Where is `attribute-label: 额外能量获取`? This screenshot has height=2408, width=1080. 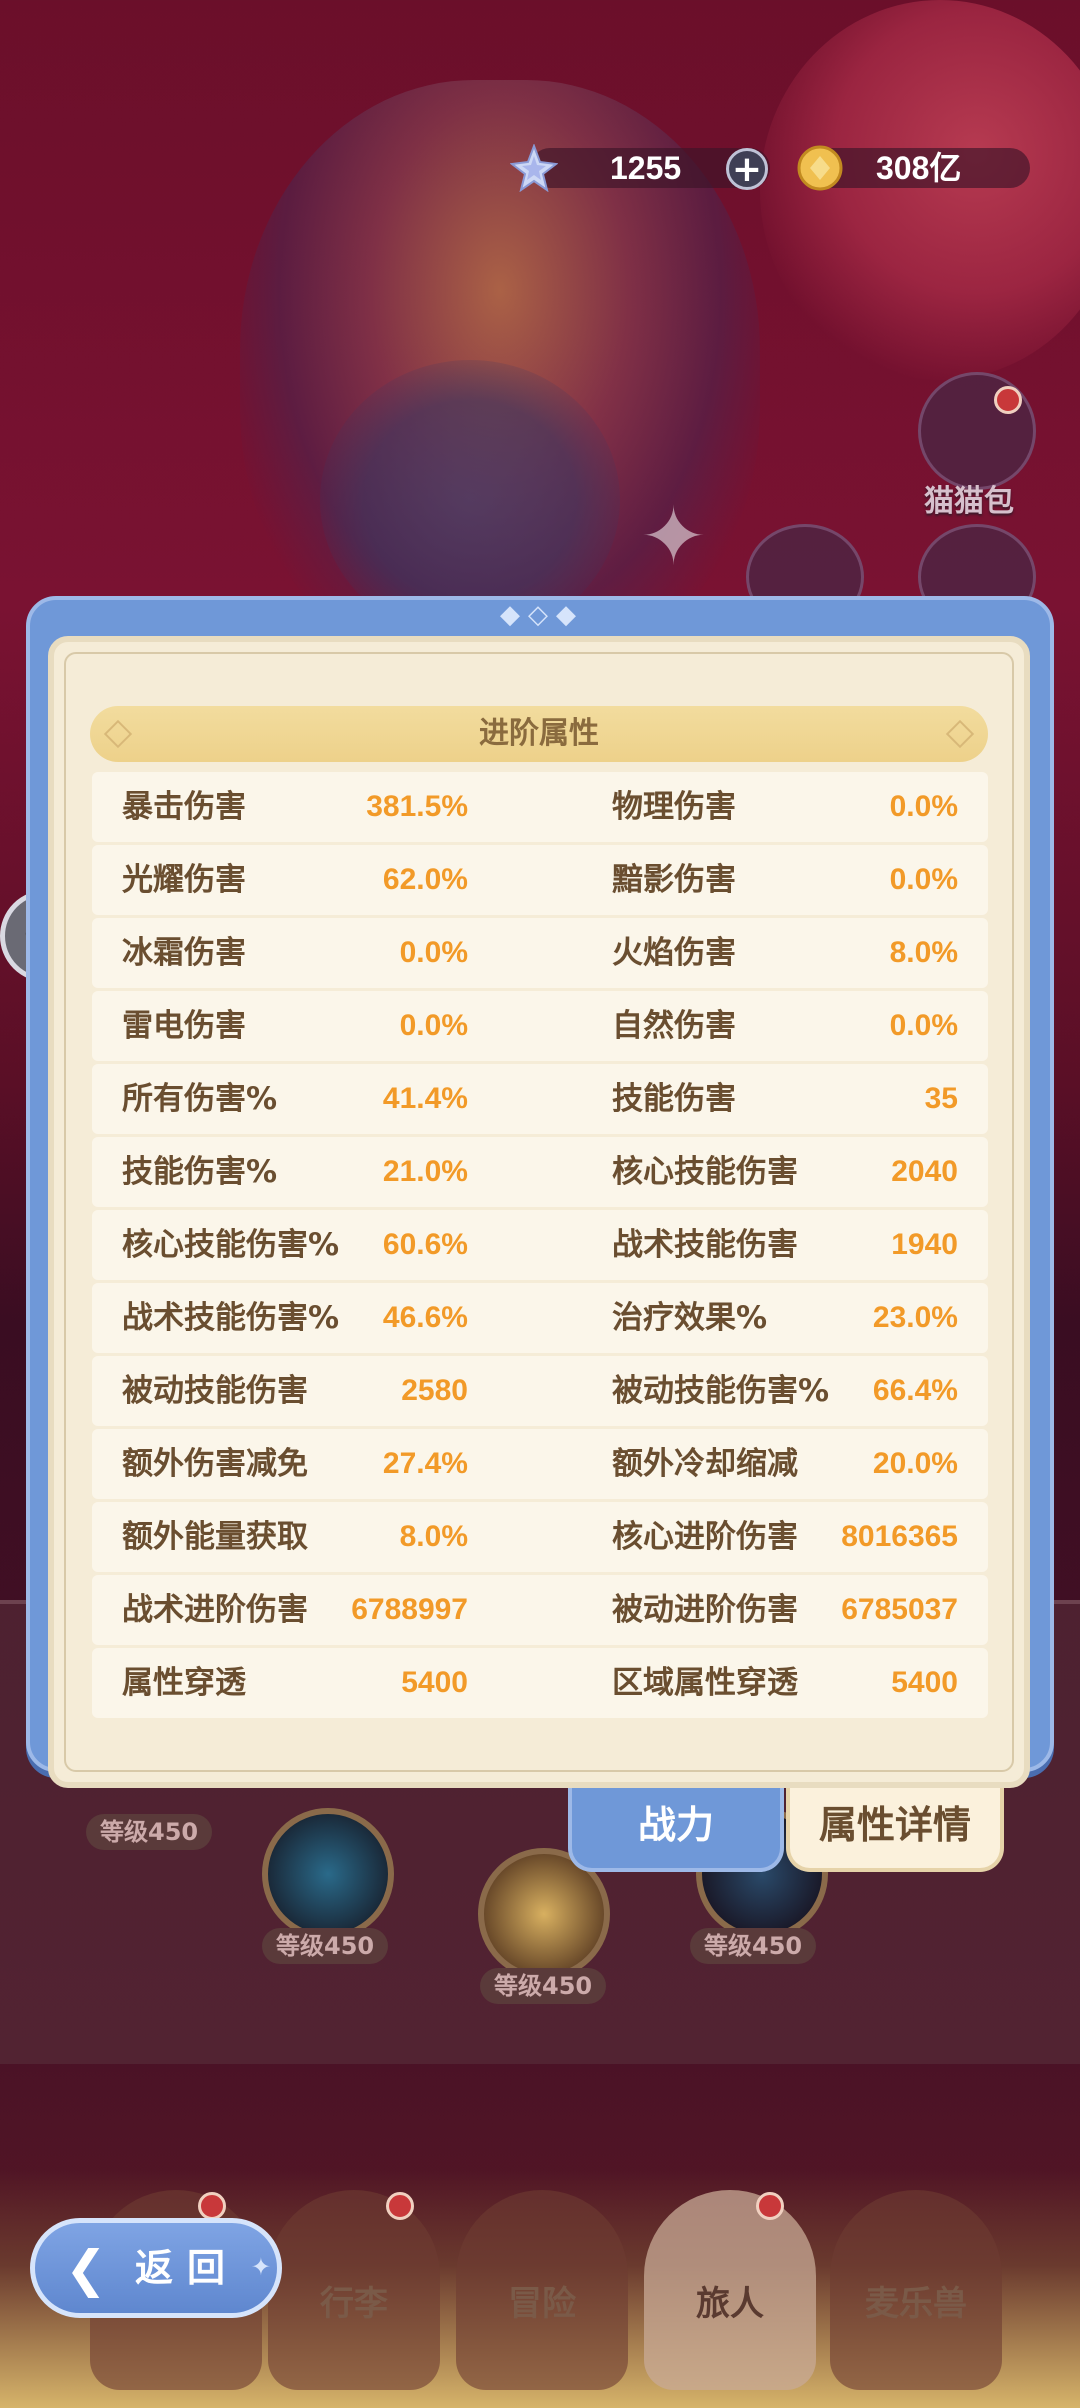
attribute-label: 额外能量获取 is located at coordinates (215, 1537).